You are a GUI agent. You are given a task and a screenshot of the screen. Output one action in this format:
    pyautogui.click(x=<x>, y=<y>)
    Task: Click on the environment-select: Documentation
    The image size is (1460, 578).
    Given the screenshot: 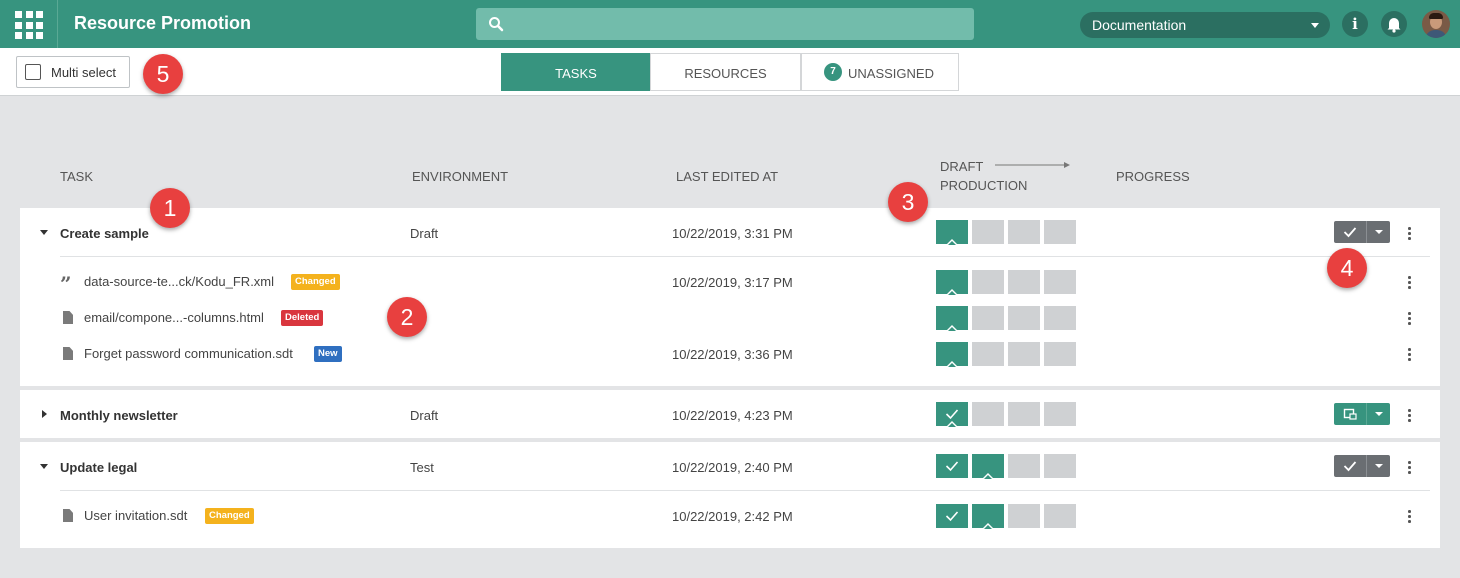 What is the action you would take?
    pyautogui.click(x=1205, y=25)
    